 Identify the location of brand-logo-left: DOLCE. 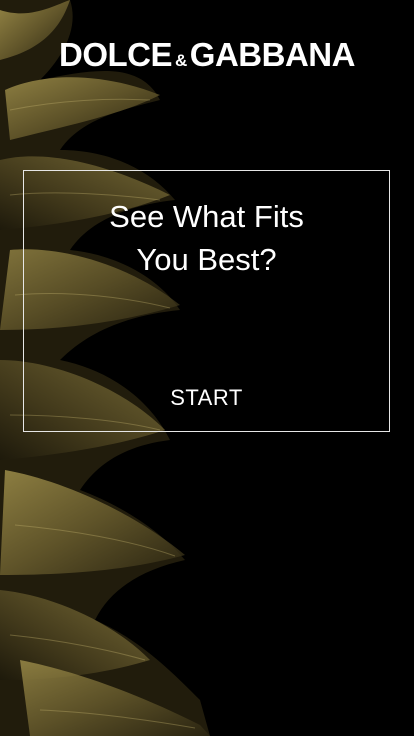
(116, 54).